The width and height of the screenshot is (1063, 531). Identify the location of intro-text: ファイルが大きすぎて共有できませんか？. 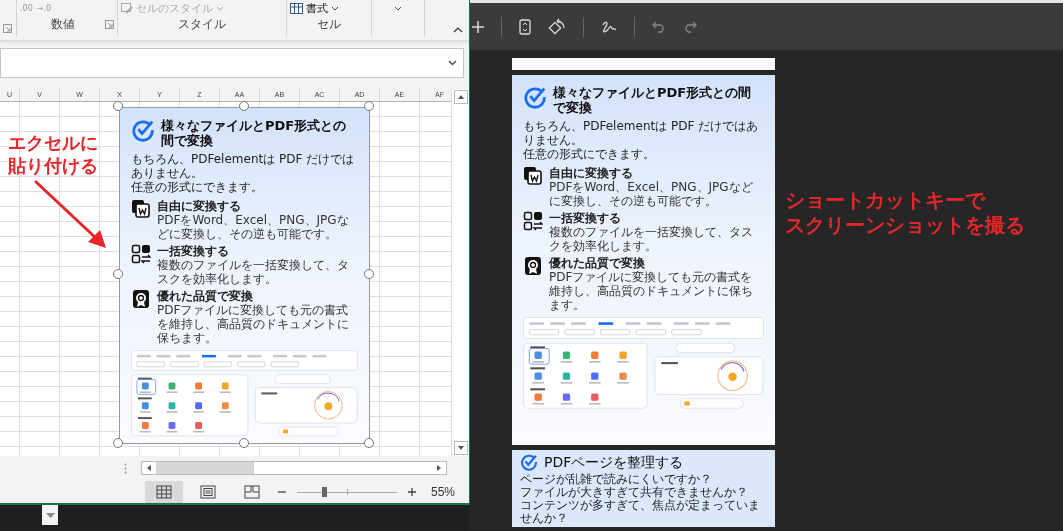
(634, 492).